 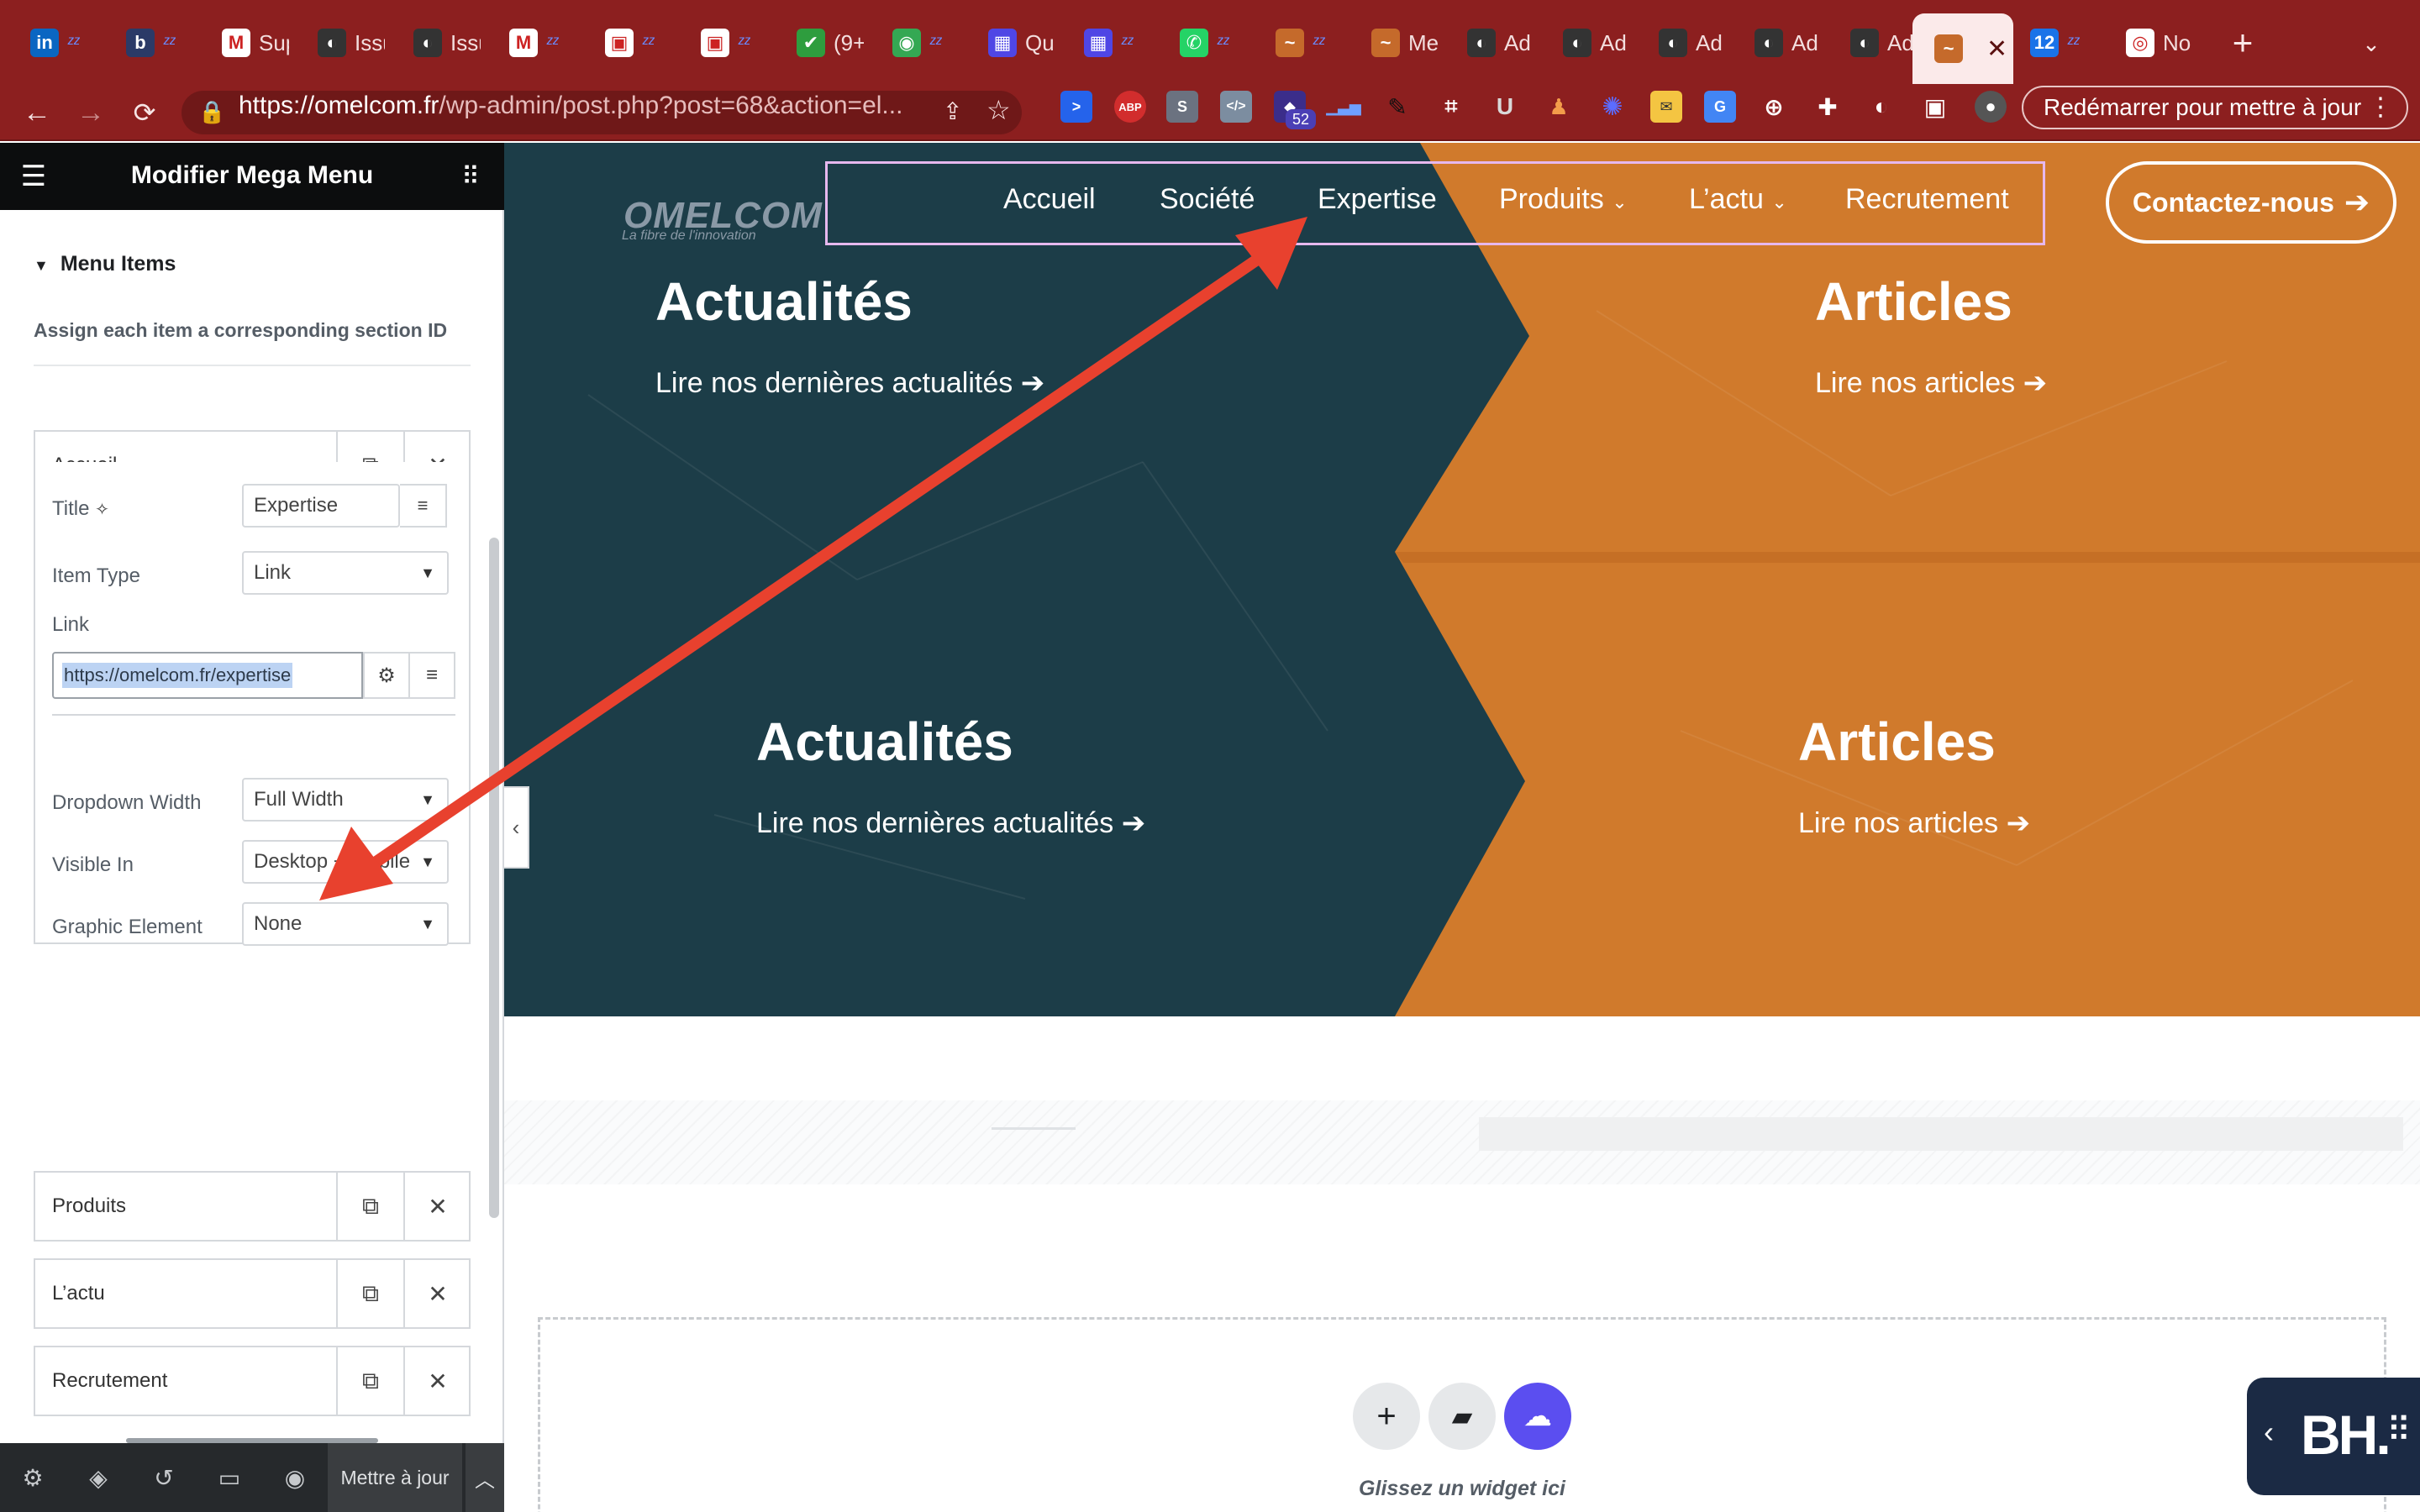 I want to click on extension-icon: ✉, so click(x=1666, y=107).